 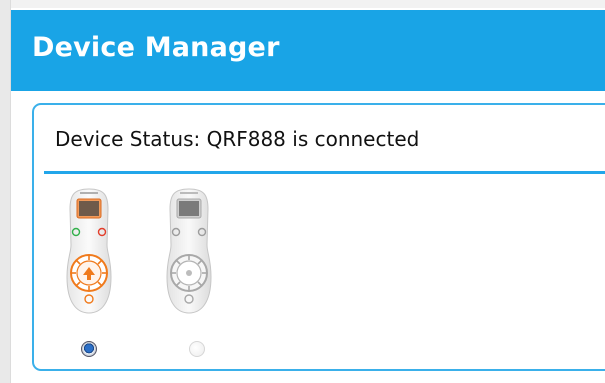 I want to click on device-radio-orange, so click(x=89, y=349).